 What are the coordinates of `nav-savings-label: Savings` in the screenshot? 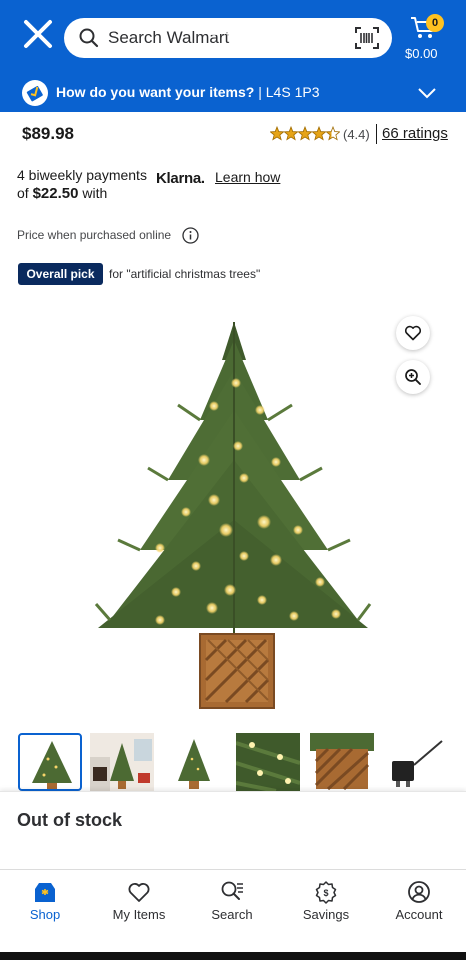 It's located at (326, 914).